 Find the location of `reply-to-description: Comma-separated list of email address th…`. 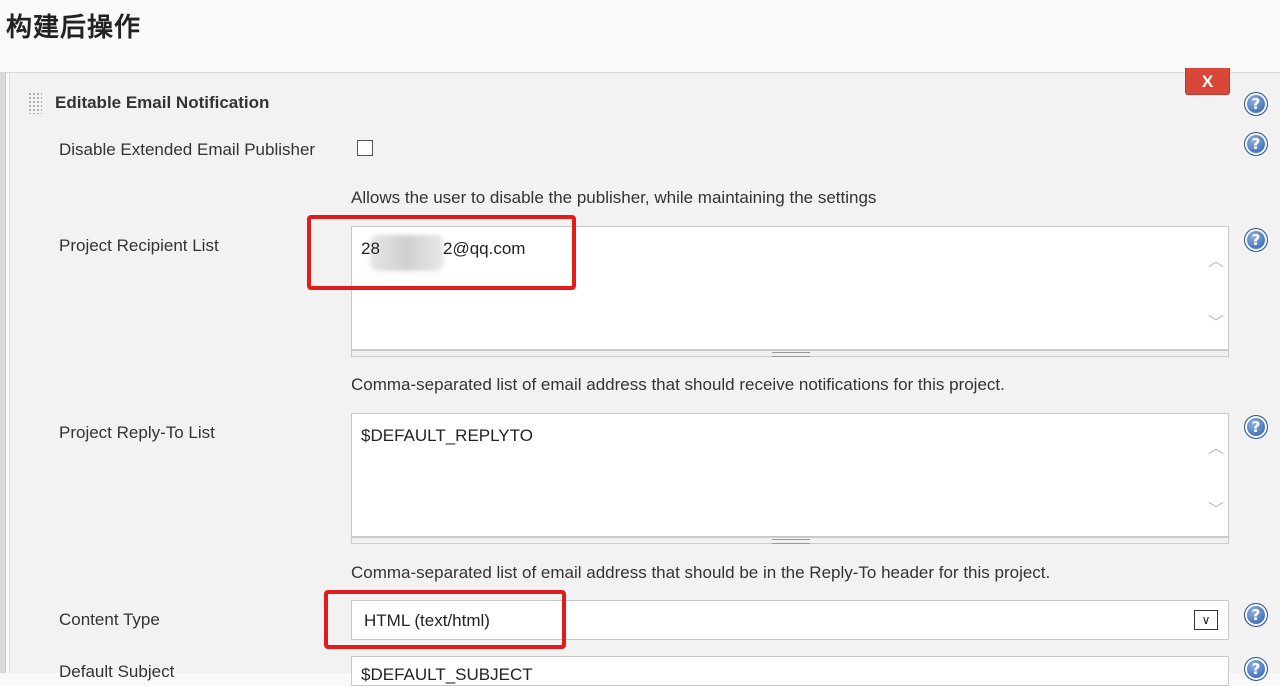

reply-to-description: Comma-separated list of email address th… is located at coordinates (701, 572).